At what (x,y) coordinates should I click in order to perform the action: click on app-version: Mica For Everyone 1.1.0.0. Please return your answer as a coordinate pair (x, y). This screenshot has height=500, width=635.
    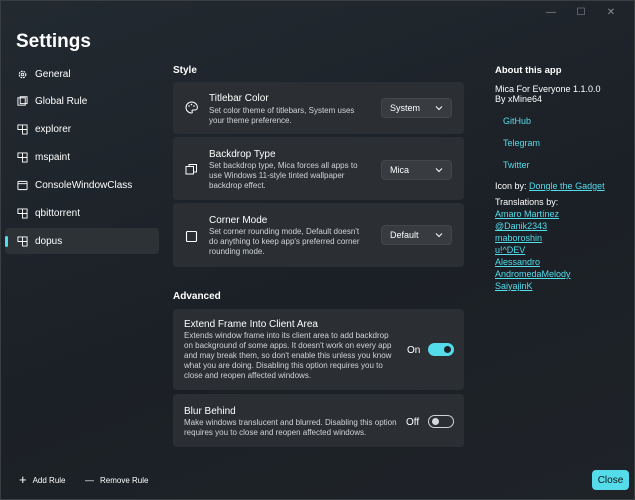
    Looking at the image, I should click on (548, 89).